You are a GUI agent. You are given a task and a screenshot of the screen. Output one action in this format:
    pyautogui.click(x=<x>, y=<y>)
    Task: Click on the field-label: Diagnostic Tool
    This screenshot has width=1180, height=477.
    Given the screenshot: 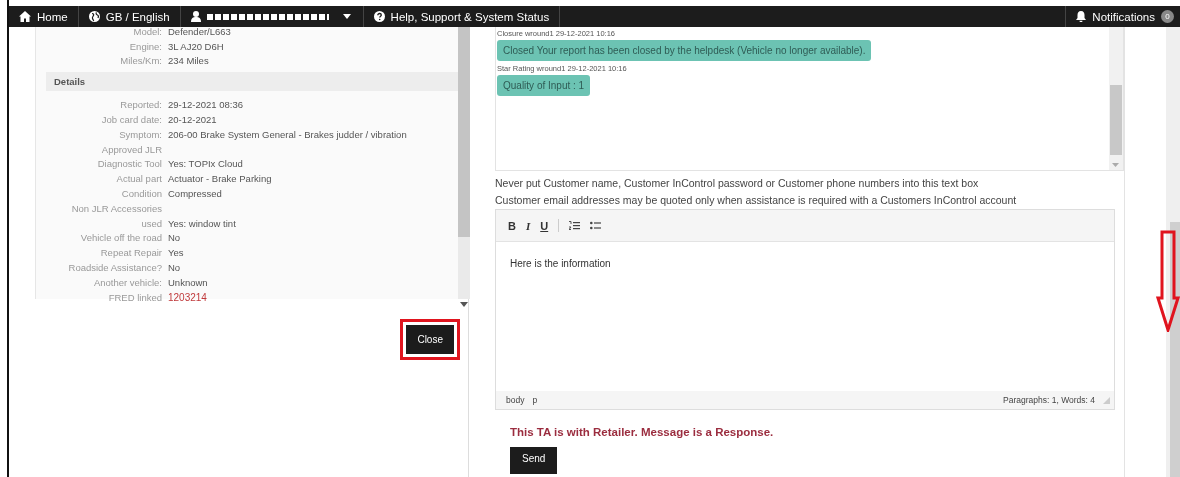 What is the action you would take?
    pyautogui.click(x=129, y=164)
    